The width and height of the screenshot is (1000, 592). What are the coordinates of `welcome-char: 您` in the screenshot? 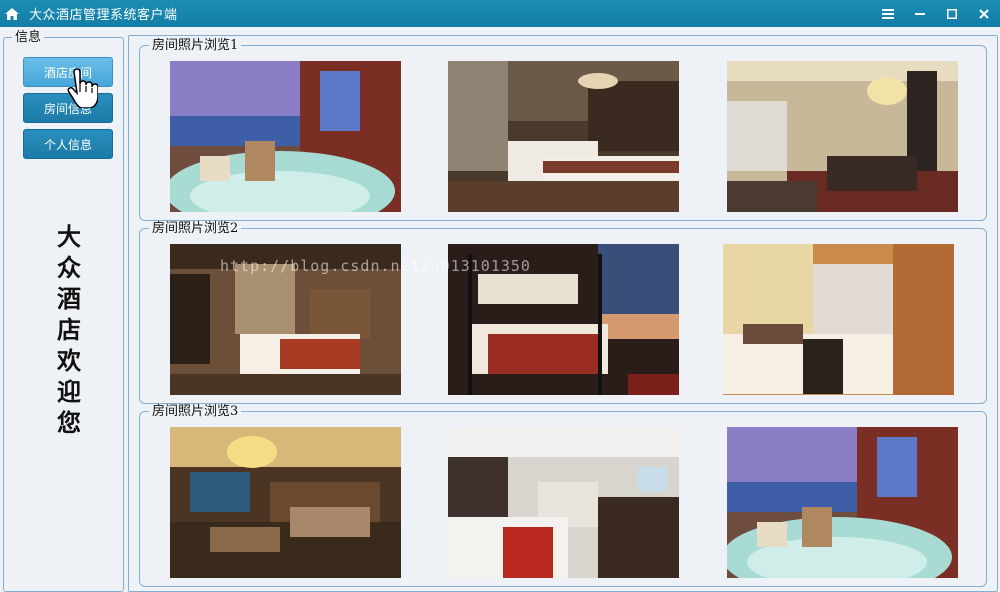 It's located at (69, 422).